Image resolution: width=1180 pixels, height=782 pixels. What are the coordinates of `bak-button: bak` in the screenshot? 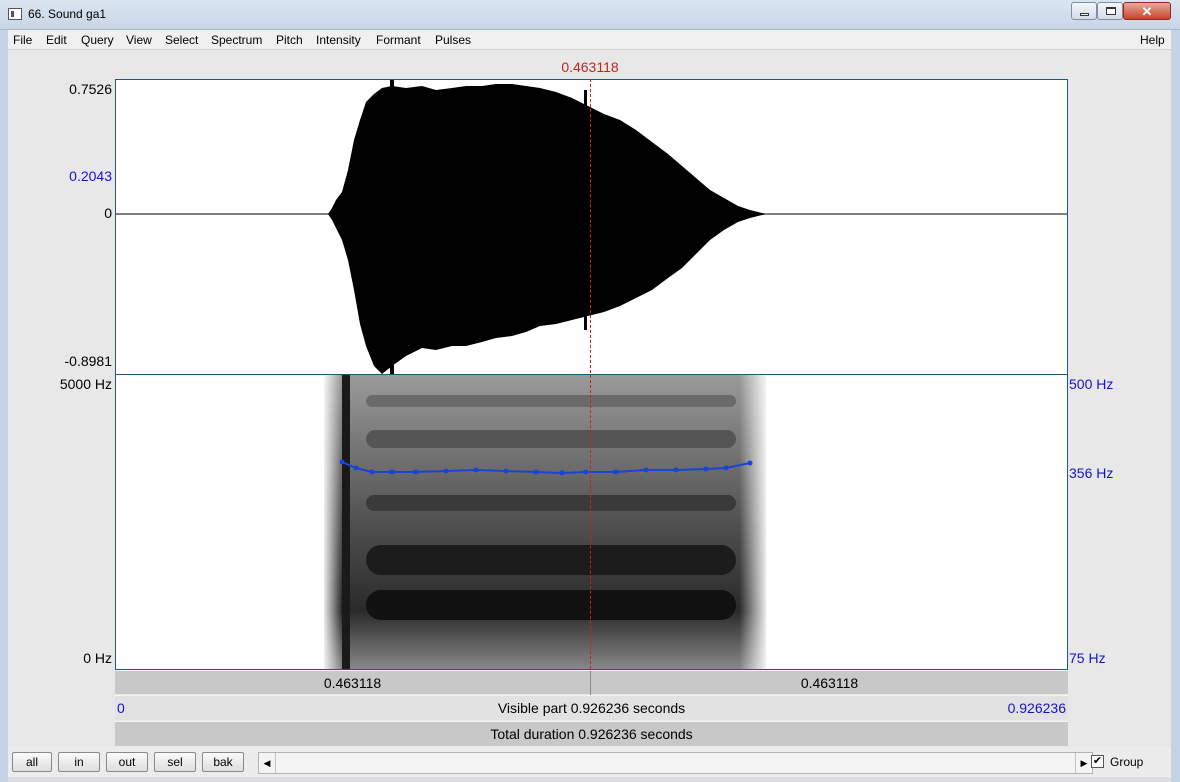 It's located at (223, 762).